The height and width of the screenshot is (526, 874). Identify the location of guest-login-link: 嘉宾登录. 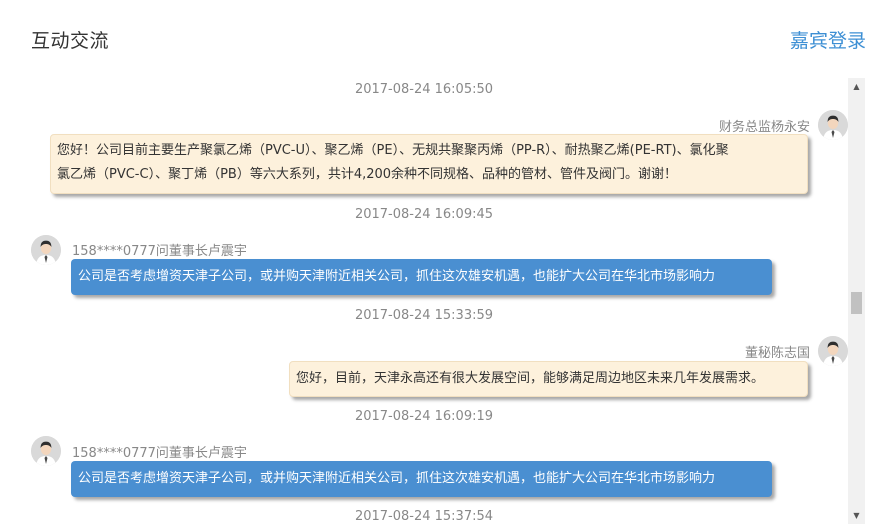
(828, 39).